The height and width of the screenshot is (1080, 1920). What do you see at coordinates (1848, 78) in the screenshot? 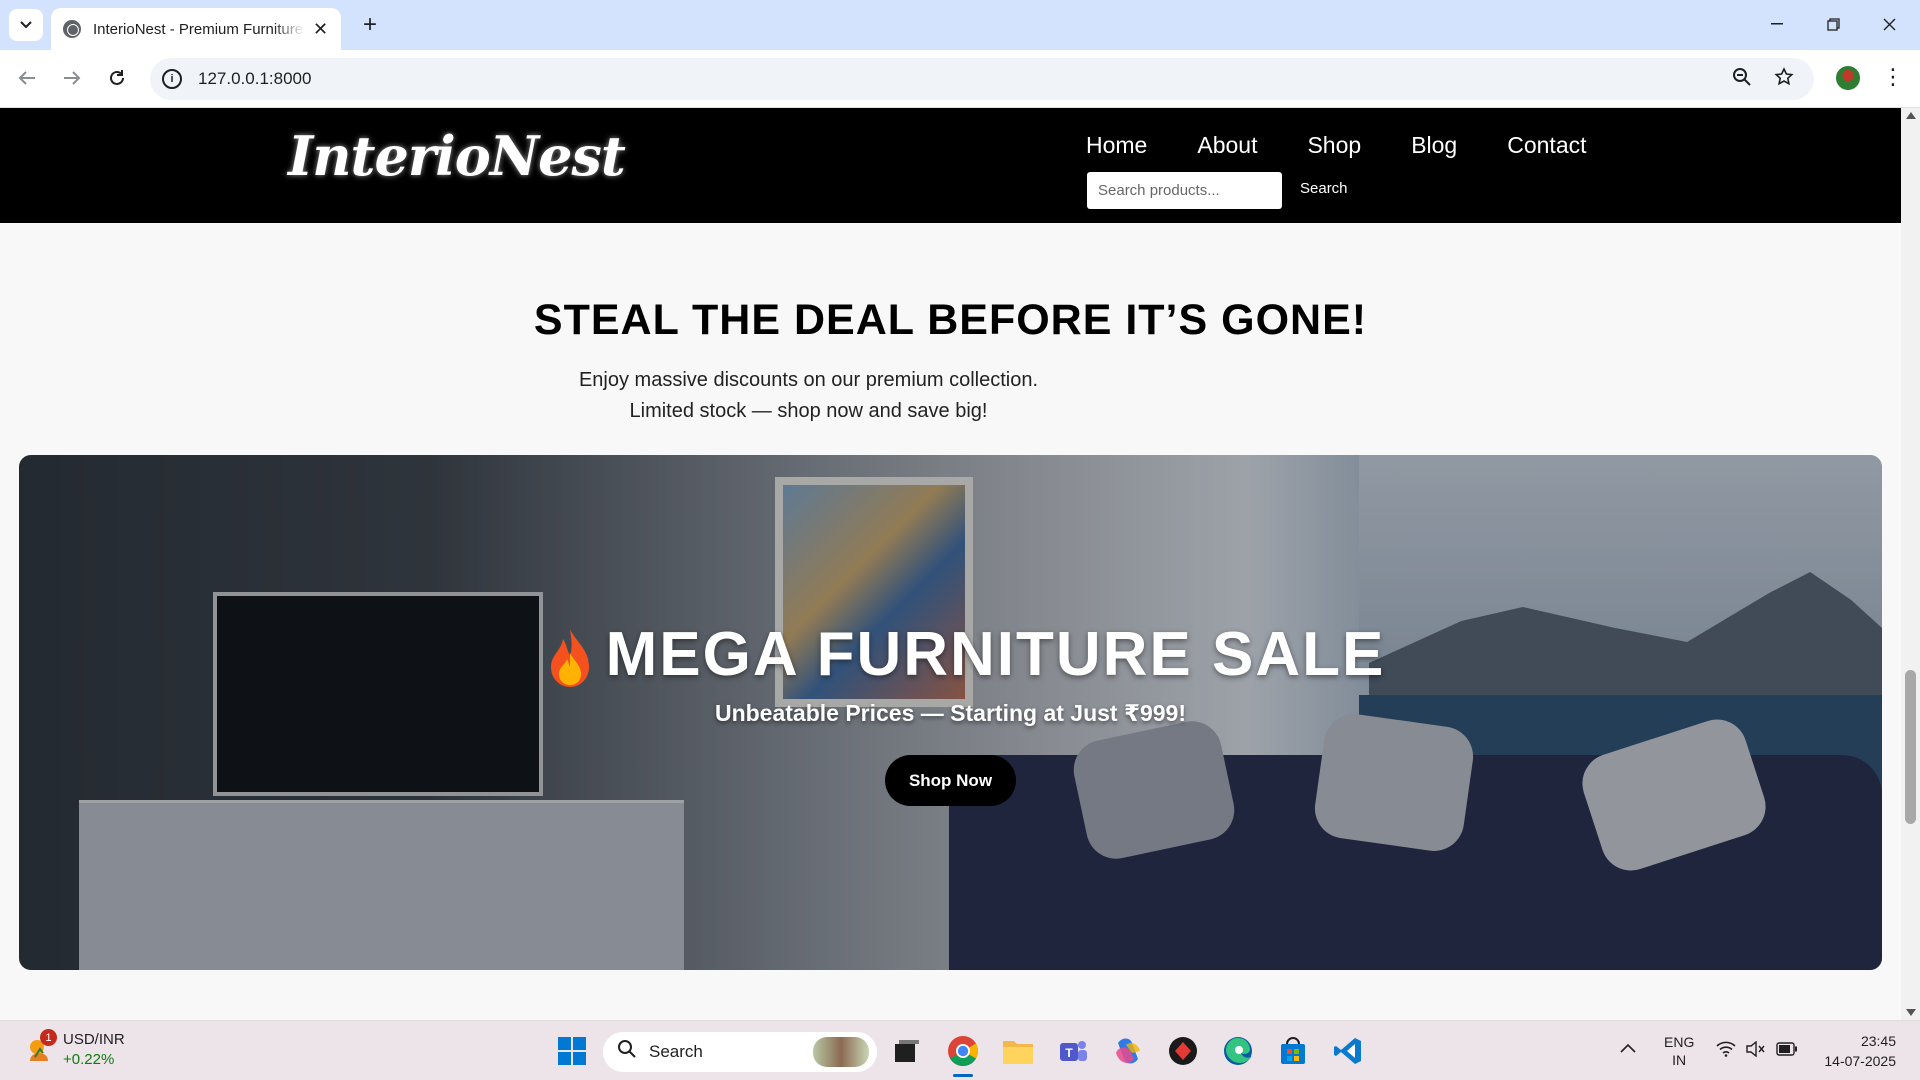
I see `profile-avatar` at bounding box center [1848, 78].